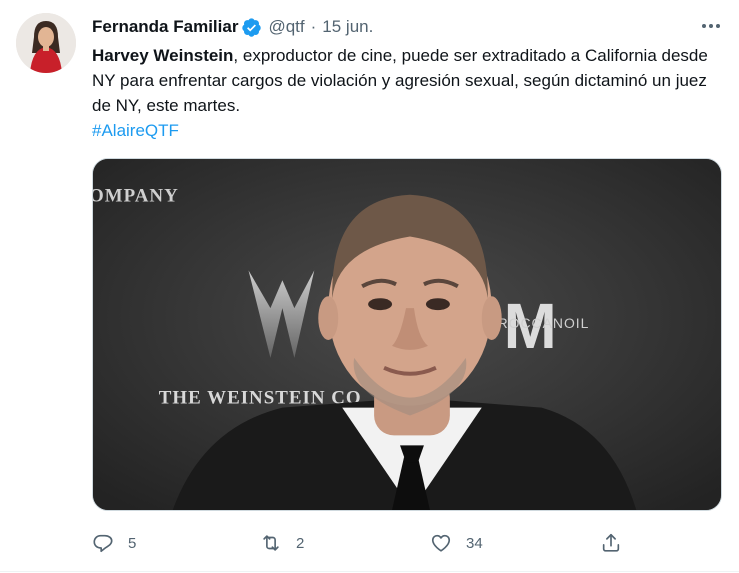 This screenshot has height=573, width=739. I want to click on share-button, so click(611, 543).